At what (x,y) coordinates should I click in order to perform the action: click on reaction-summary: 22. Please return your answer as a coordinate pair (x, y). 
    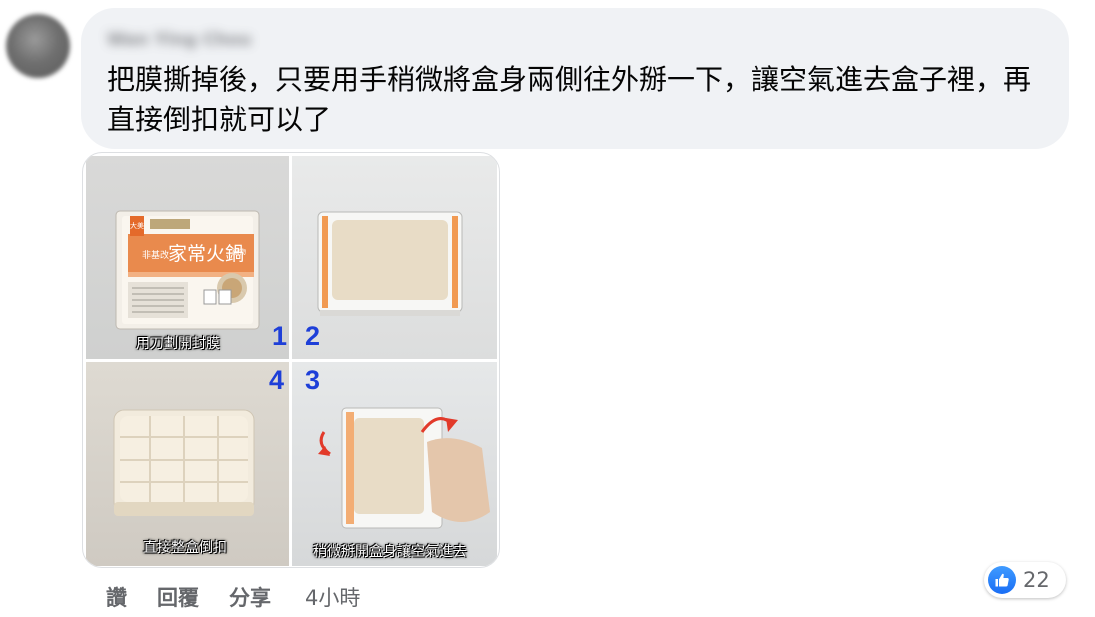
    Looking at the image, I should click on (1025, 580).